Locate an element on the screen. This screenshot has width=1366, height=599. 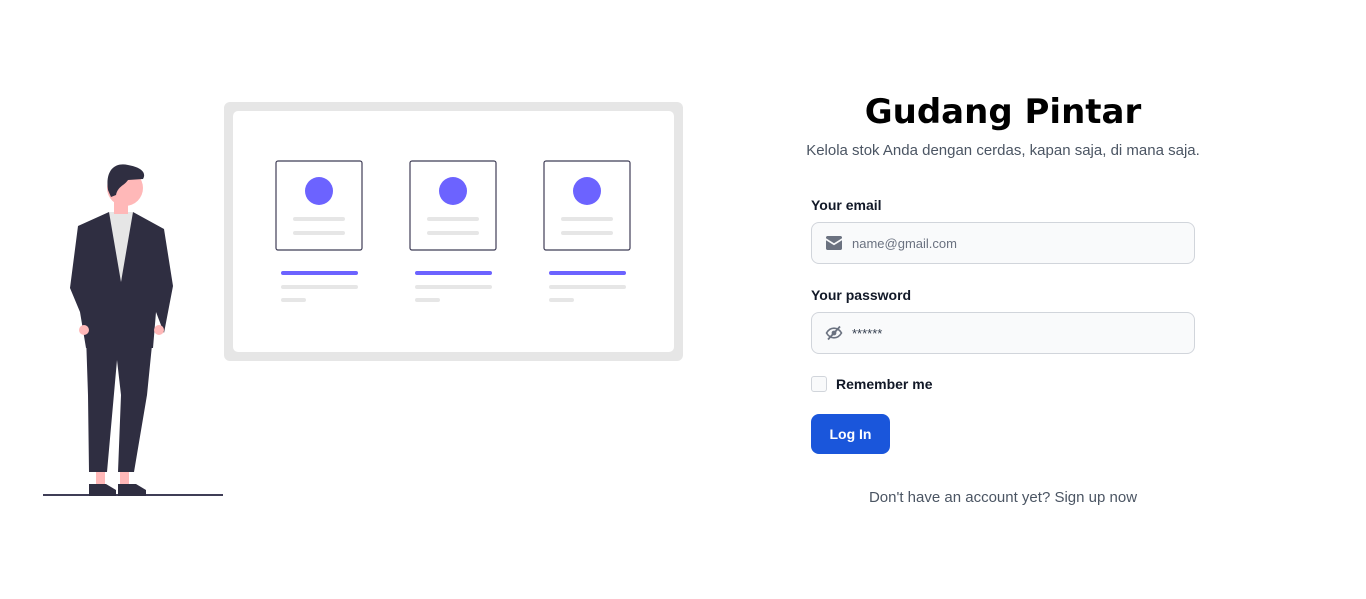
login-button: Log In is located at coordinates (850, 434).